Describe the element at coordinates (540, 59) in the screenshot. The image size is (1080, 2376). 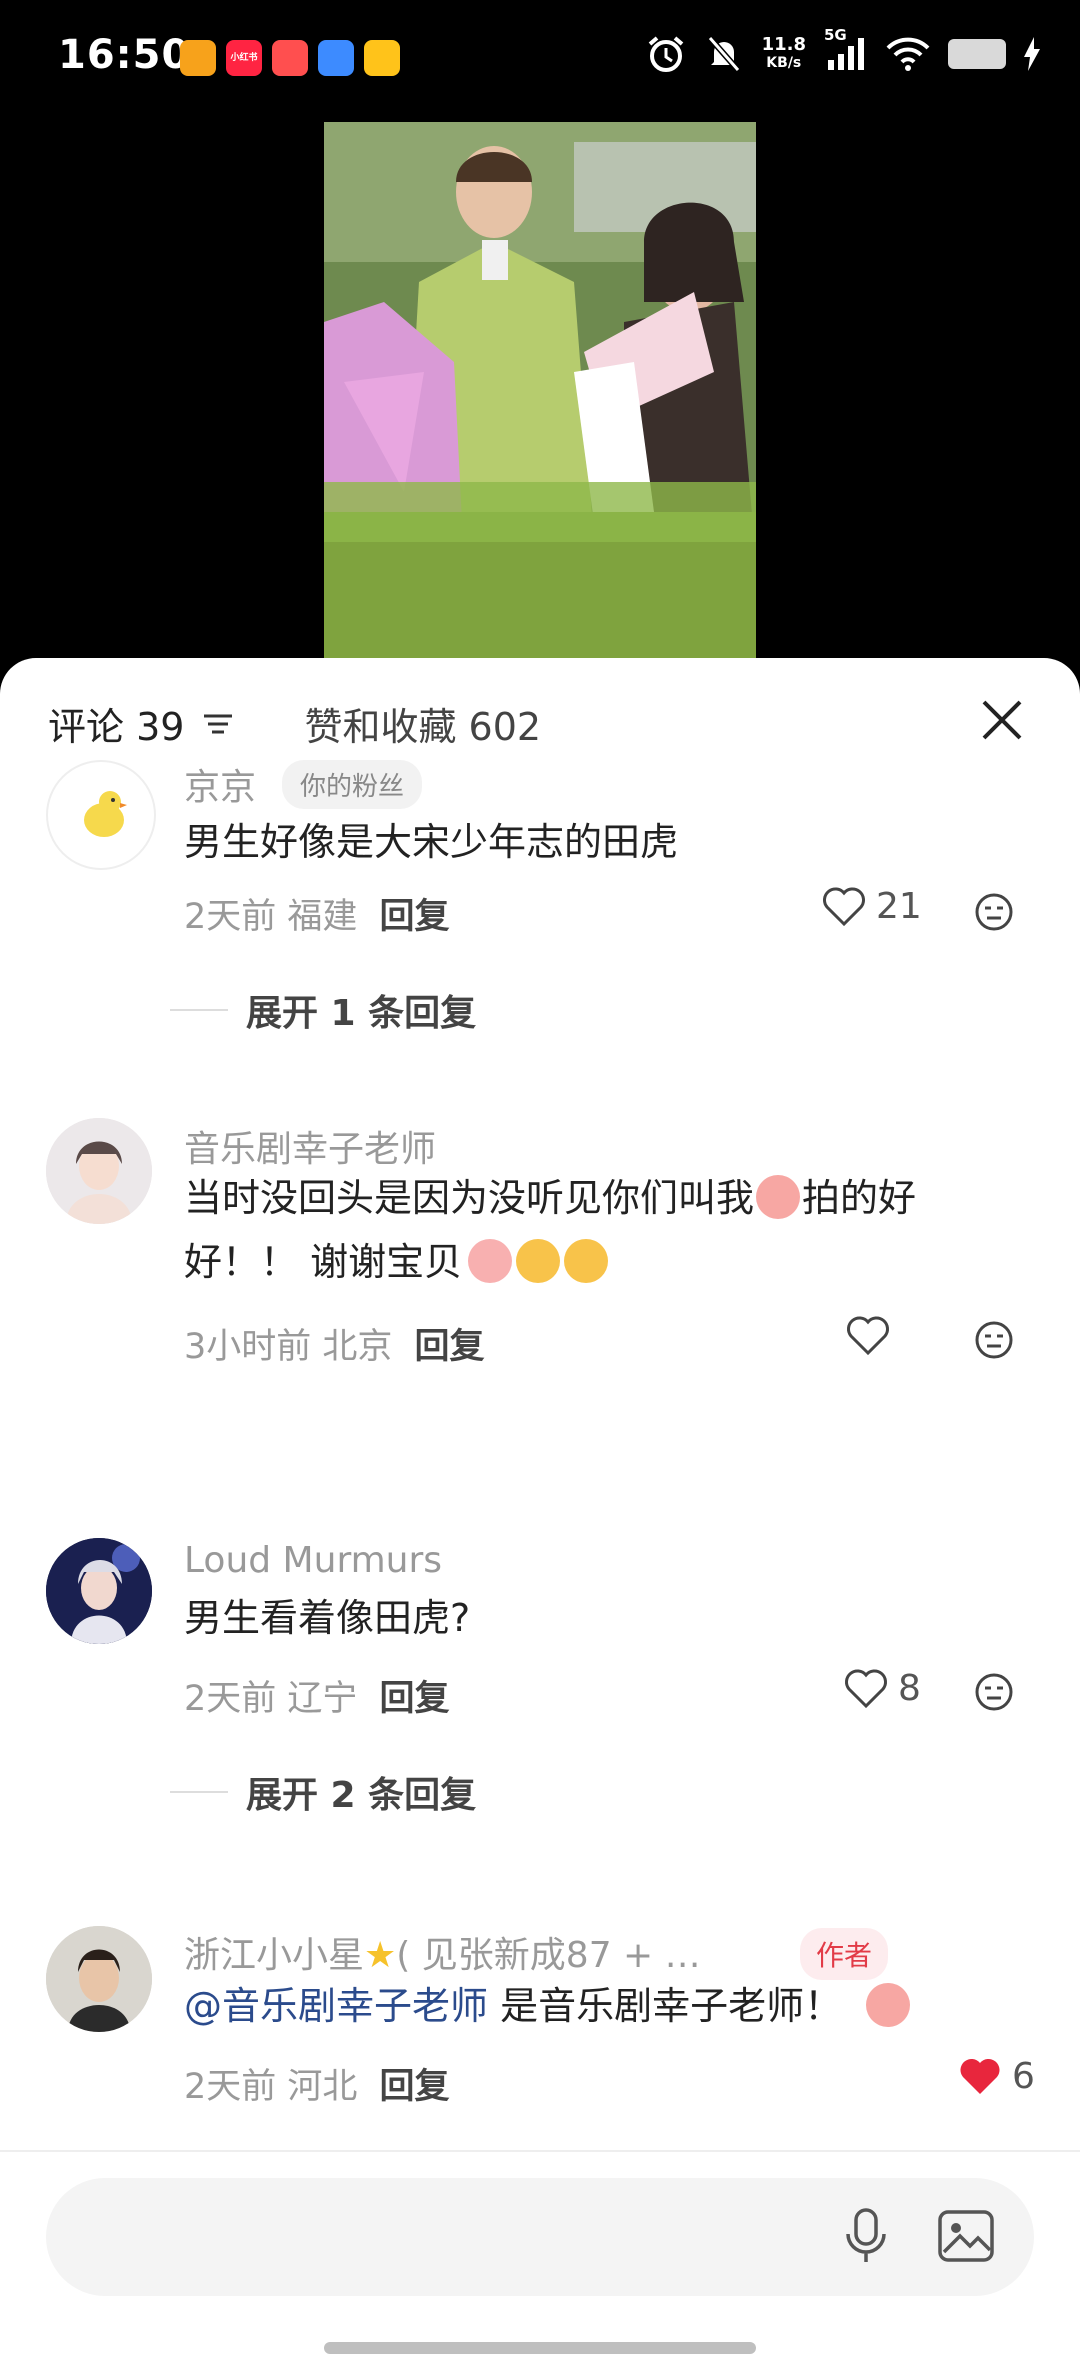
I see `status-bar: 16:50 小红书 11.8 KB/s 5G` at that location.